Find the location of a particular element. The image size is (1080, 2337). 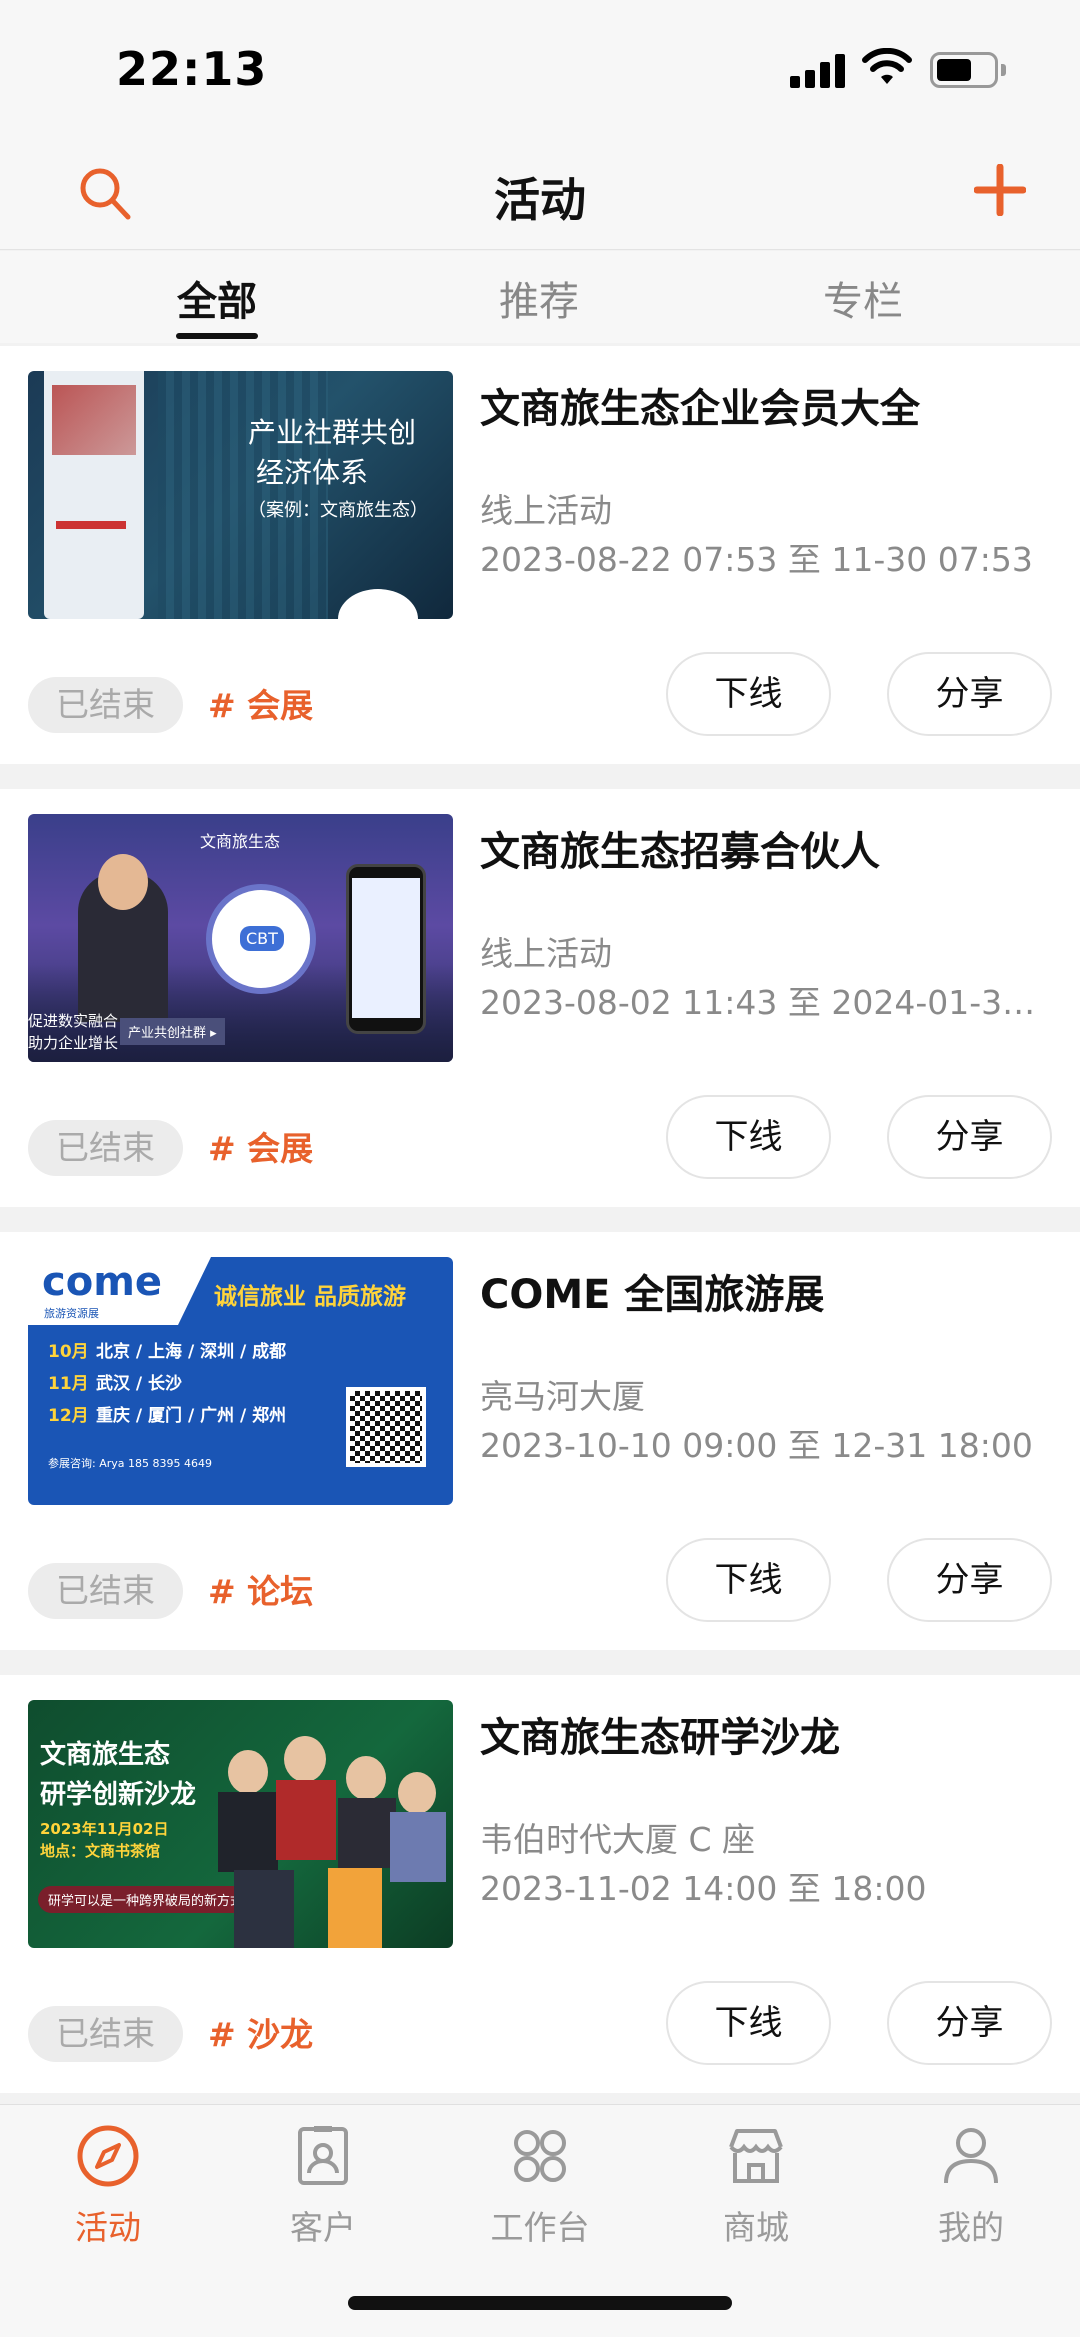

nav-item-profile: 我的 is located at coordinates (971, 2188).